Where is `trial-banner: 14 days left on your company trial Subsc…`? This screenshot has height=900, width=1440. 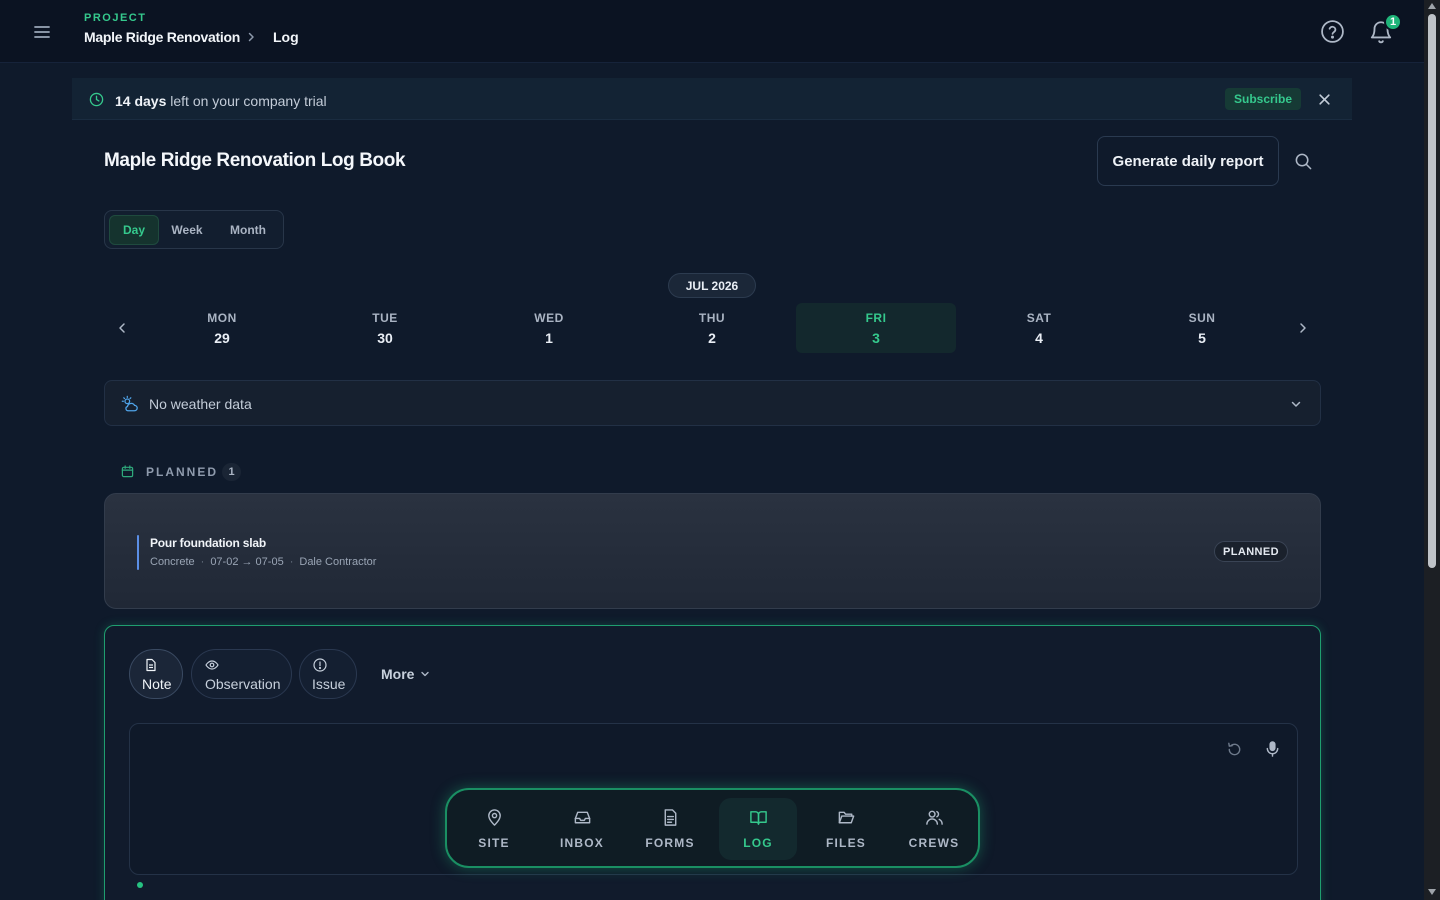 trial-banner: 14 days left on your company trial Subsc… is located at coordinates (712, 99).